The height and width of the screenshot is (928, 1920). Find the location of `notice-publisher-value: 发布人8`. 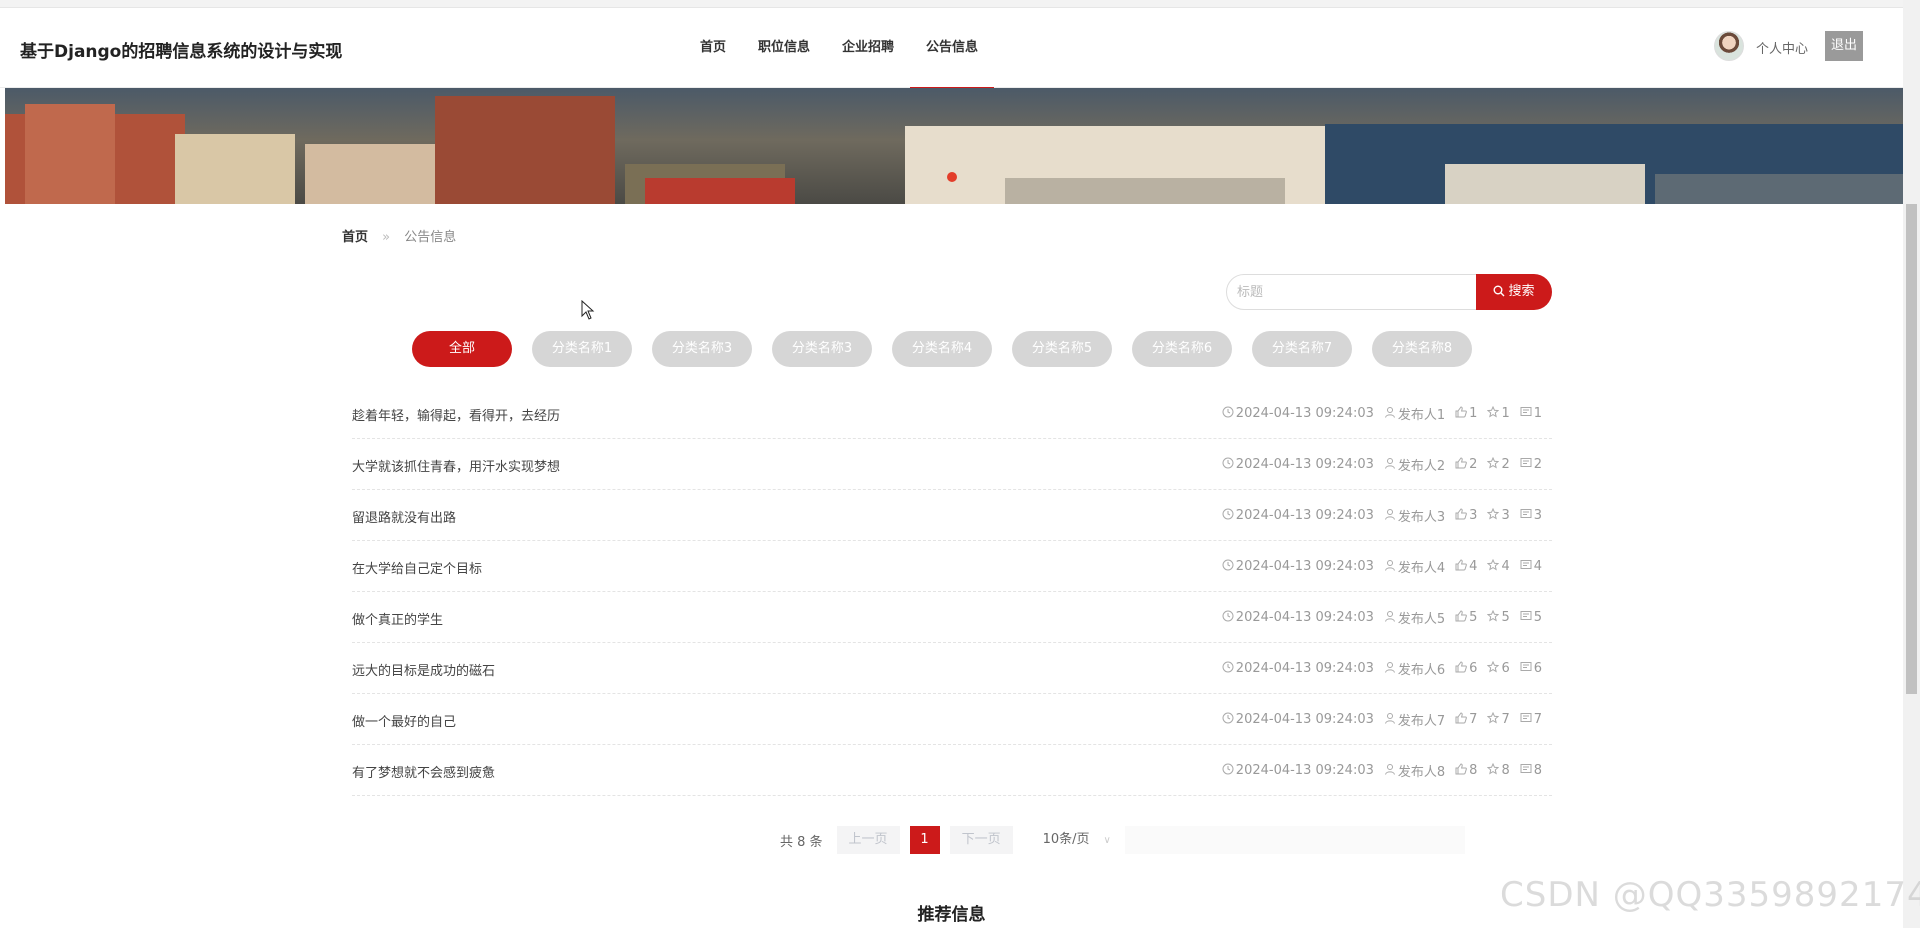

notice-publisher-value: 发布人8 is located at coordinates (1421, 772).